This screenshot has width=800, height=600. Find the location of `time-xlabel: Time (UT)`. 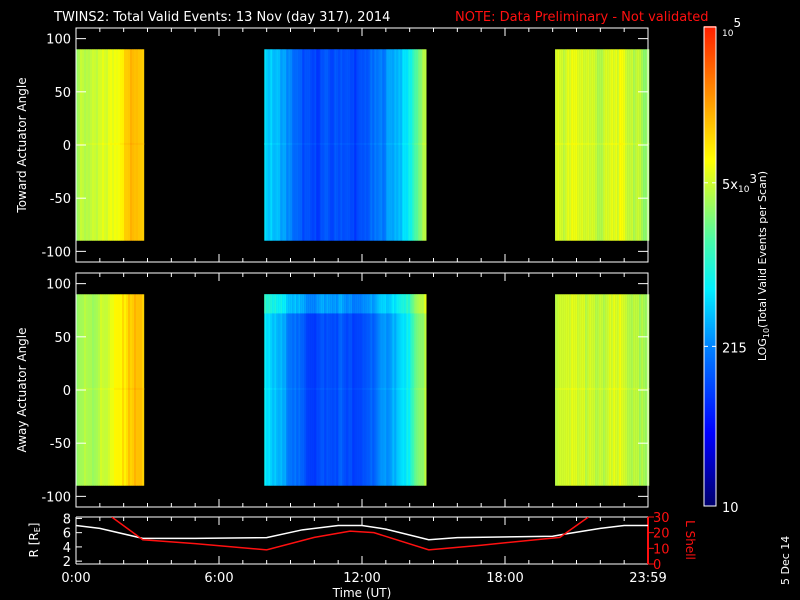

time-xlabel: Time (UT) is located at coordinates (362, 593).